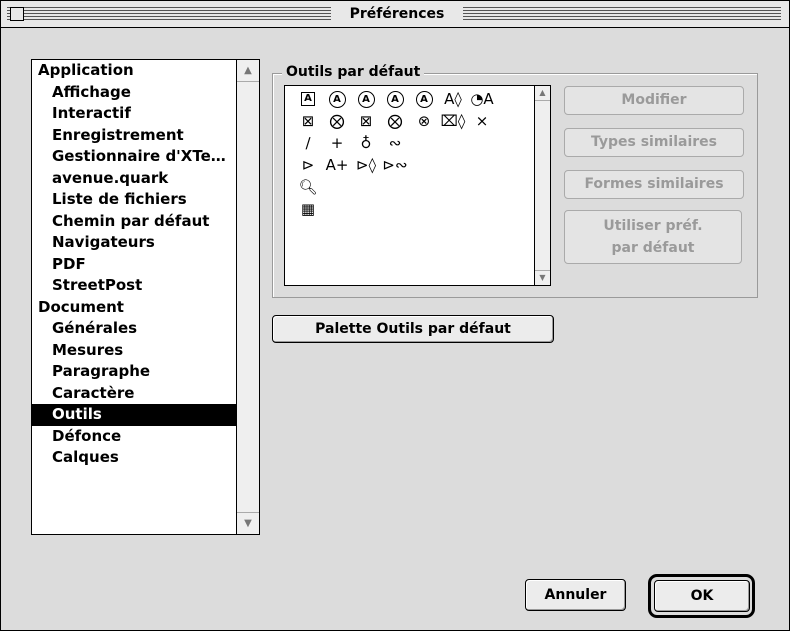 This screenshot has width=790, height=631. Describe the element at coordinates (575, 595) in the screenshot. I see `cancel-button: Annuler` at that location.